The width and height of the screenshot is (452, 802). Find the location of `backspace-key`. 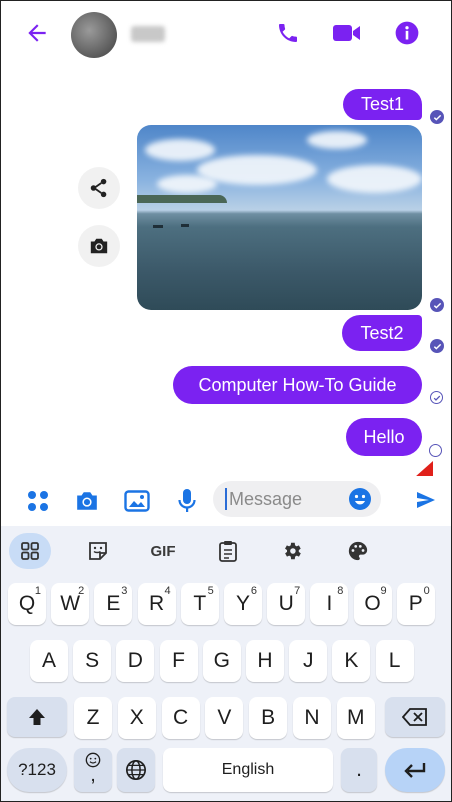

backspace-key is located at coordinates (415, 717).